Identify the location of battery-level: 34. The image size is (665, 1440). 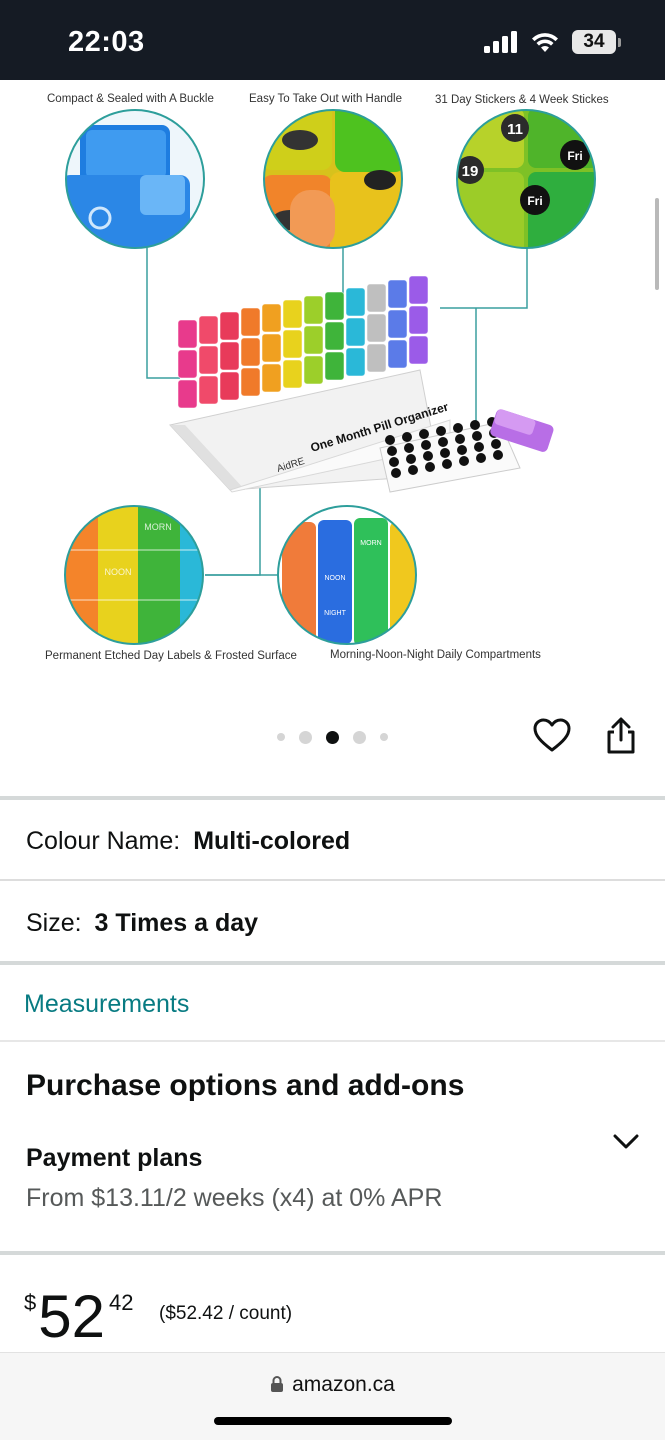
(594, 42).